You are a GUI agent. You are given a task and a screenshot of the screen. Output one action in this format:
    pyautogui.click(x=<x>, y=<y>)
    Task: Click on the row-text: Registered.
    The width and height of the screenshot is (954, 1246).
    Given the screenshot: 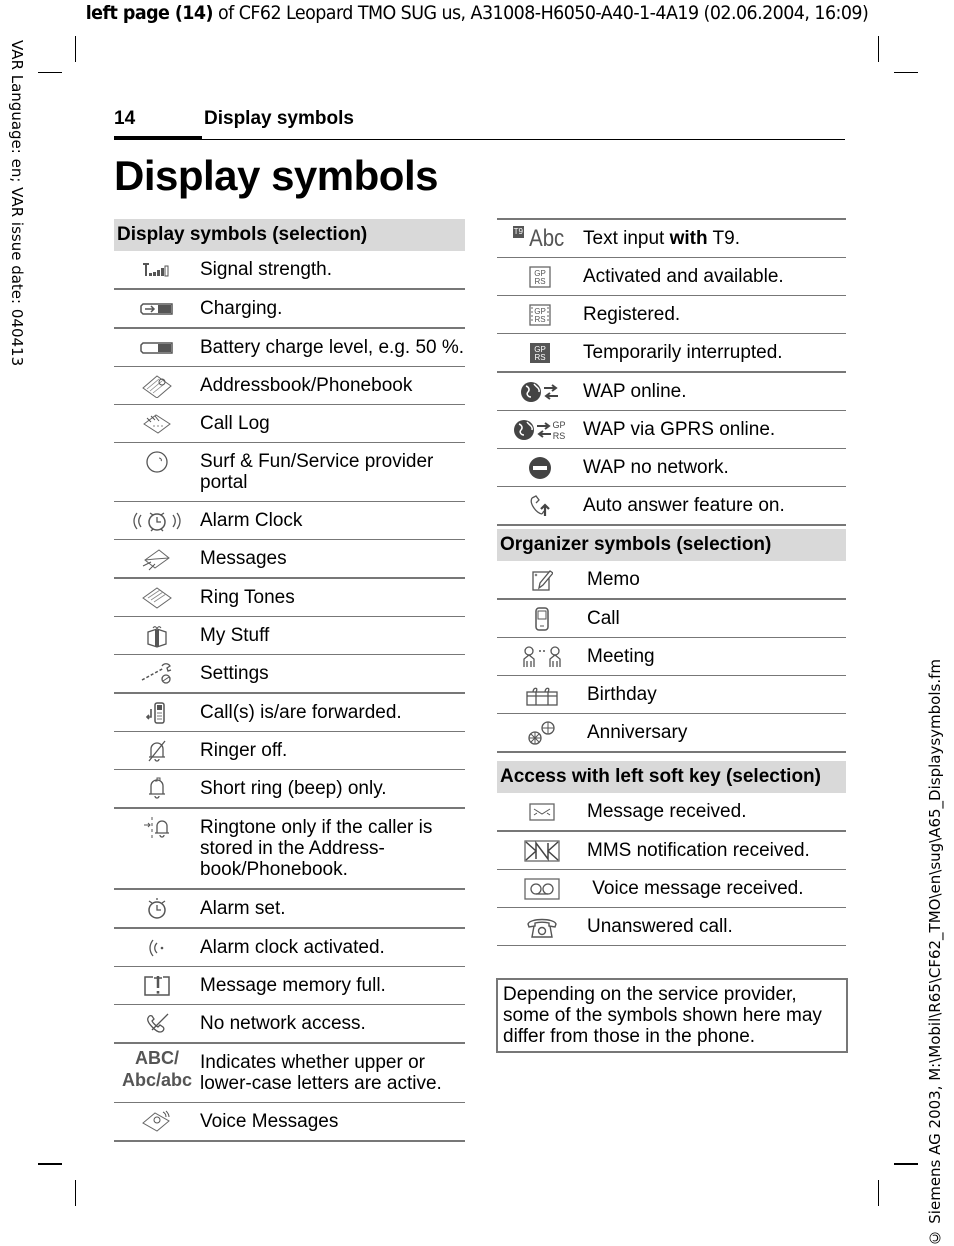 What is the action you would take?
    pyautogui.click(x=632, y=314)
    